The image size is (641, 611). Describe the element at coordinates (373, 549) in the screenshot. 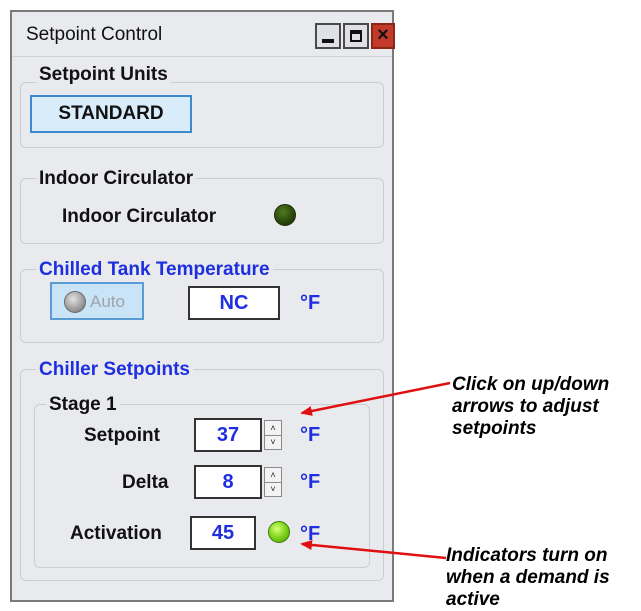

I see `arrow-to-indicator` at that location.